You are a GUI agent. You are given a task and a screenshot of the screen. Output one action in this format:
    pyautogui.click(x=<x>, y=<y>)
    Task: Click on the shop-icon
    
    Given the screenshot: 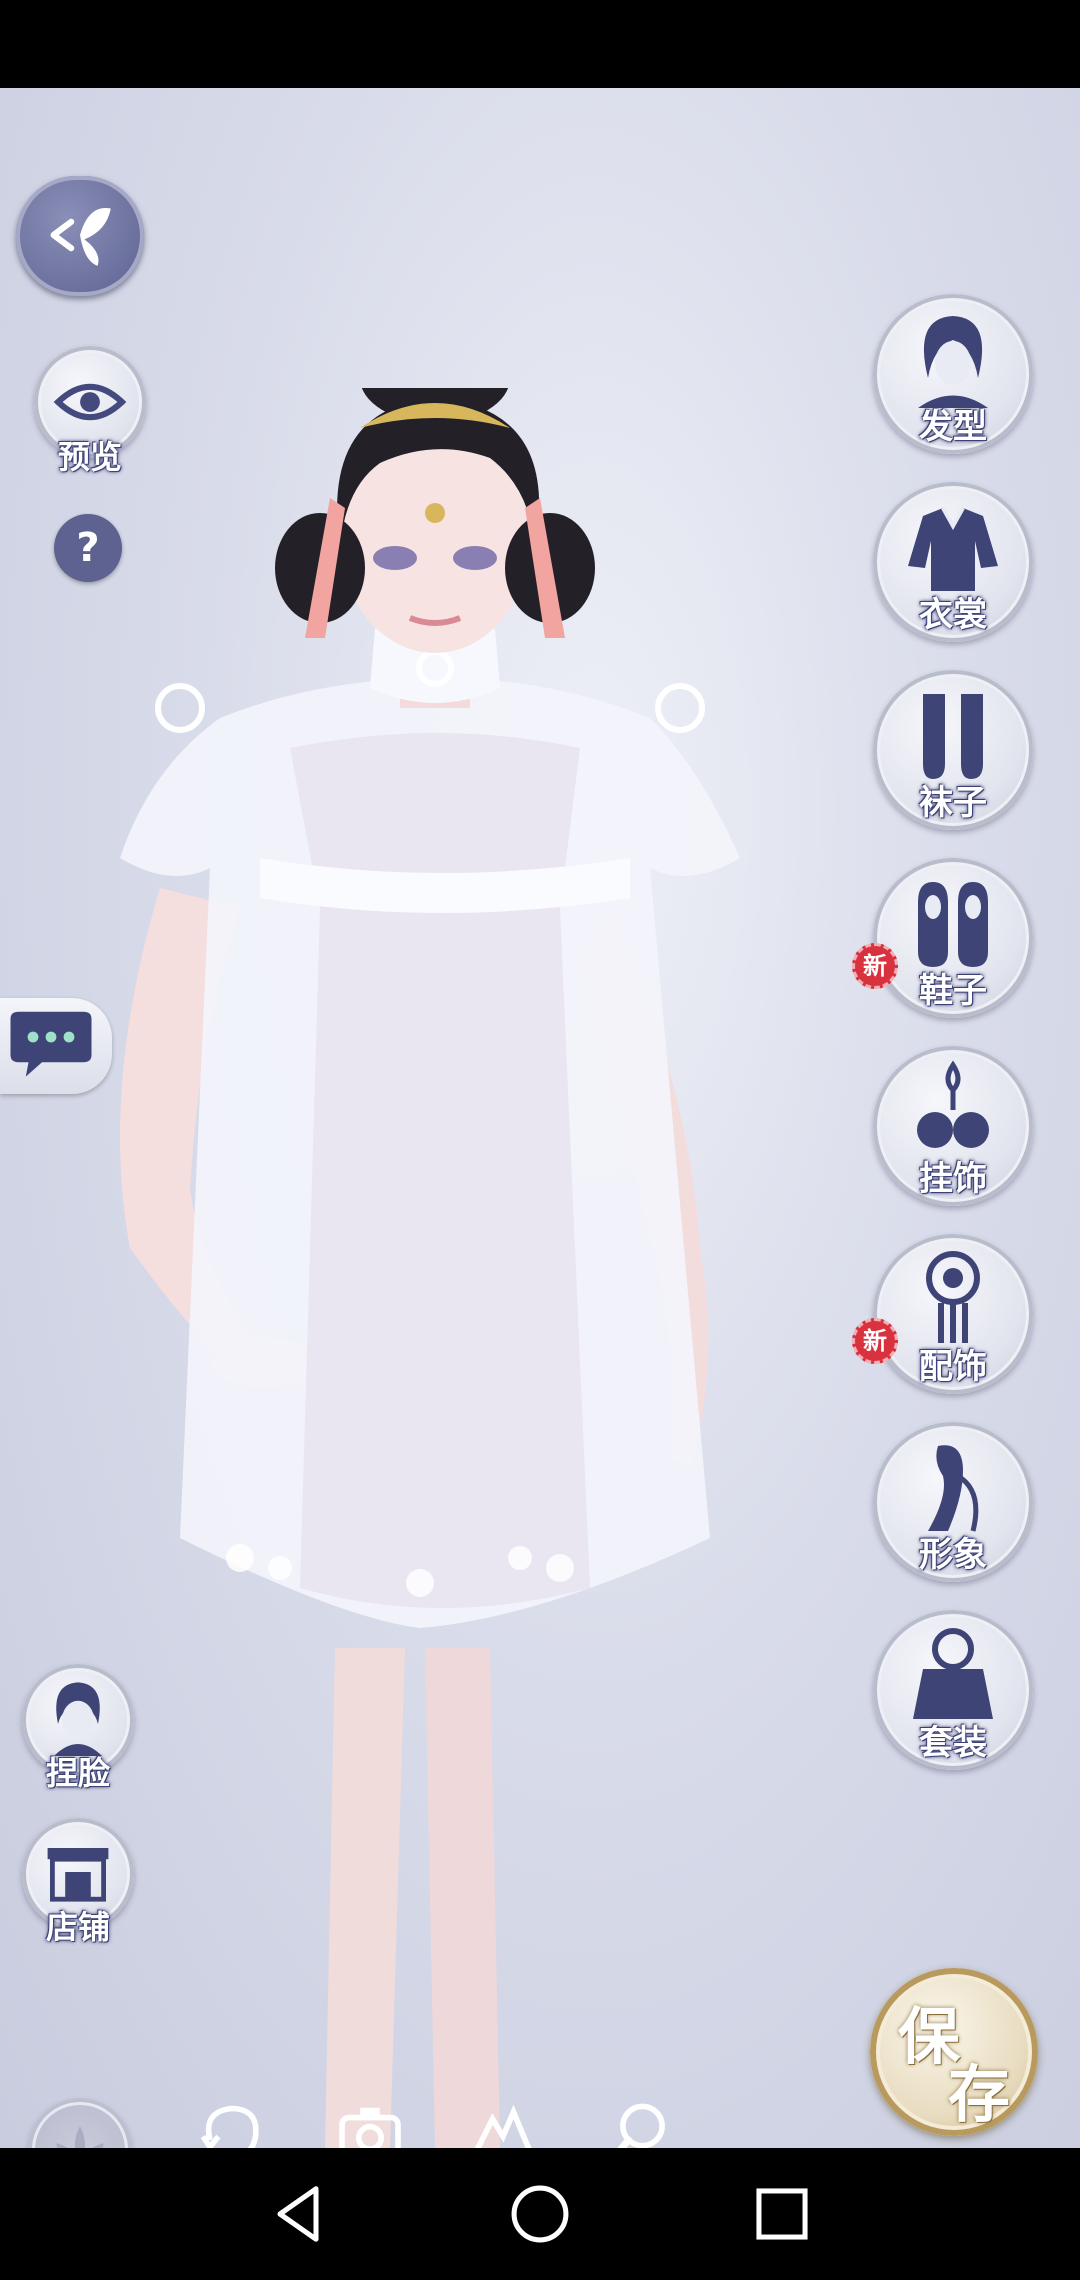 What is the action you would take?
    pyautogui.click(x=78, y=1875)
    